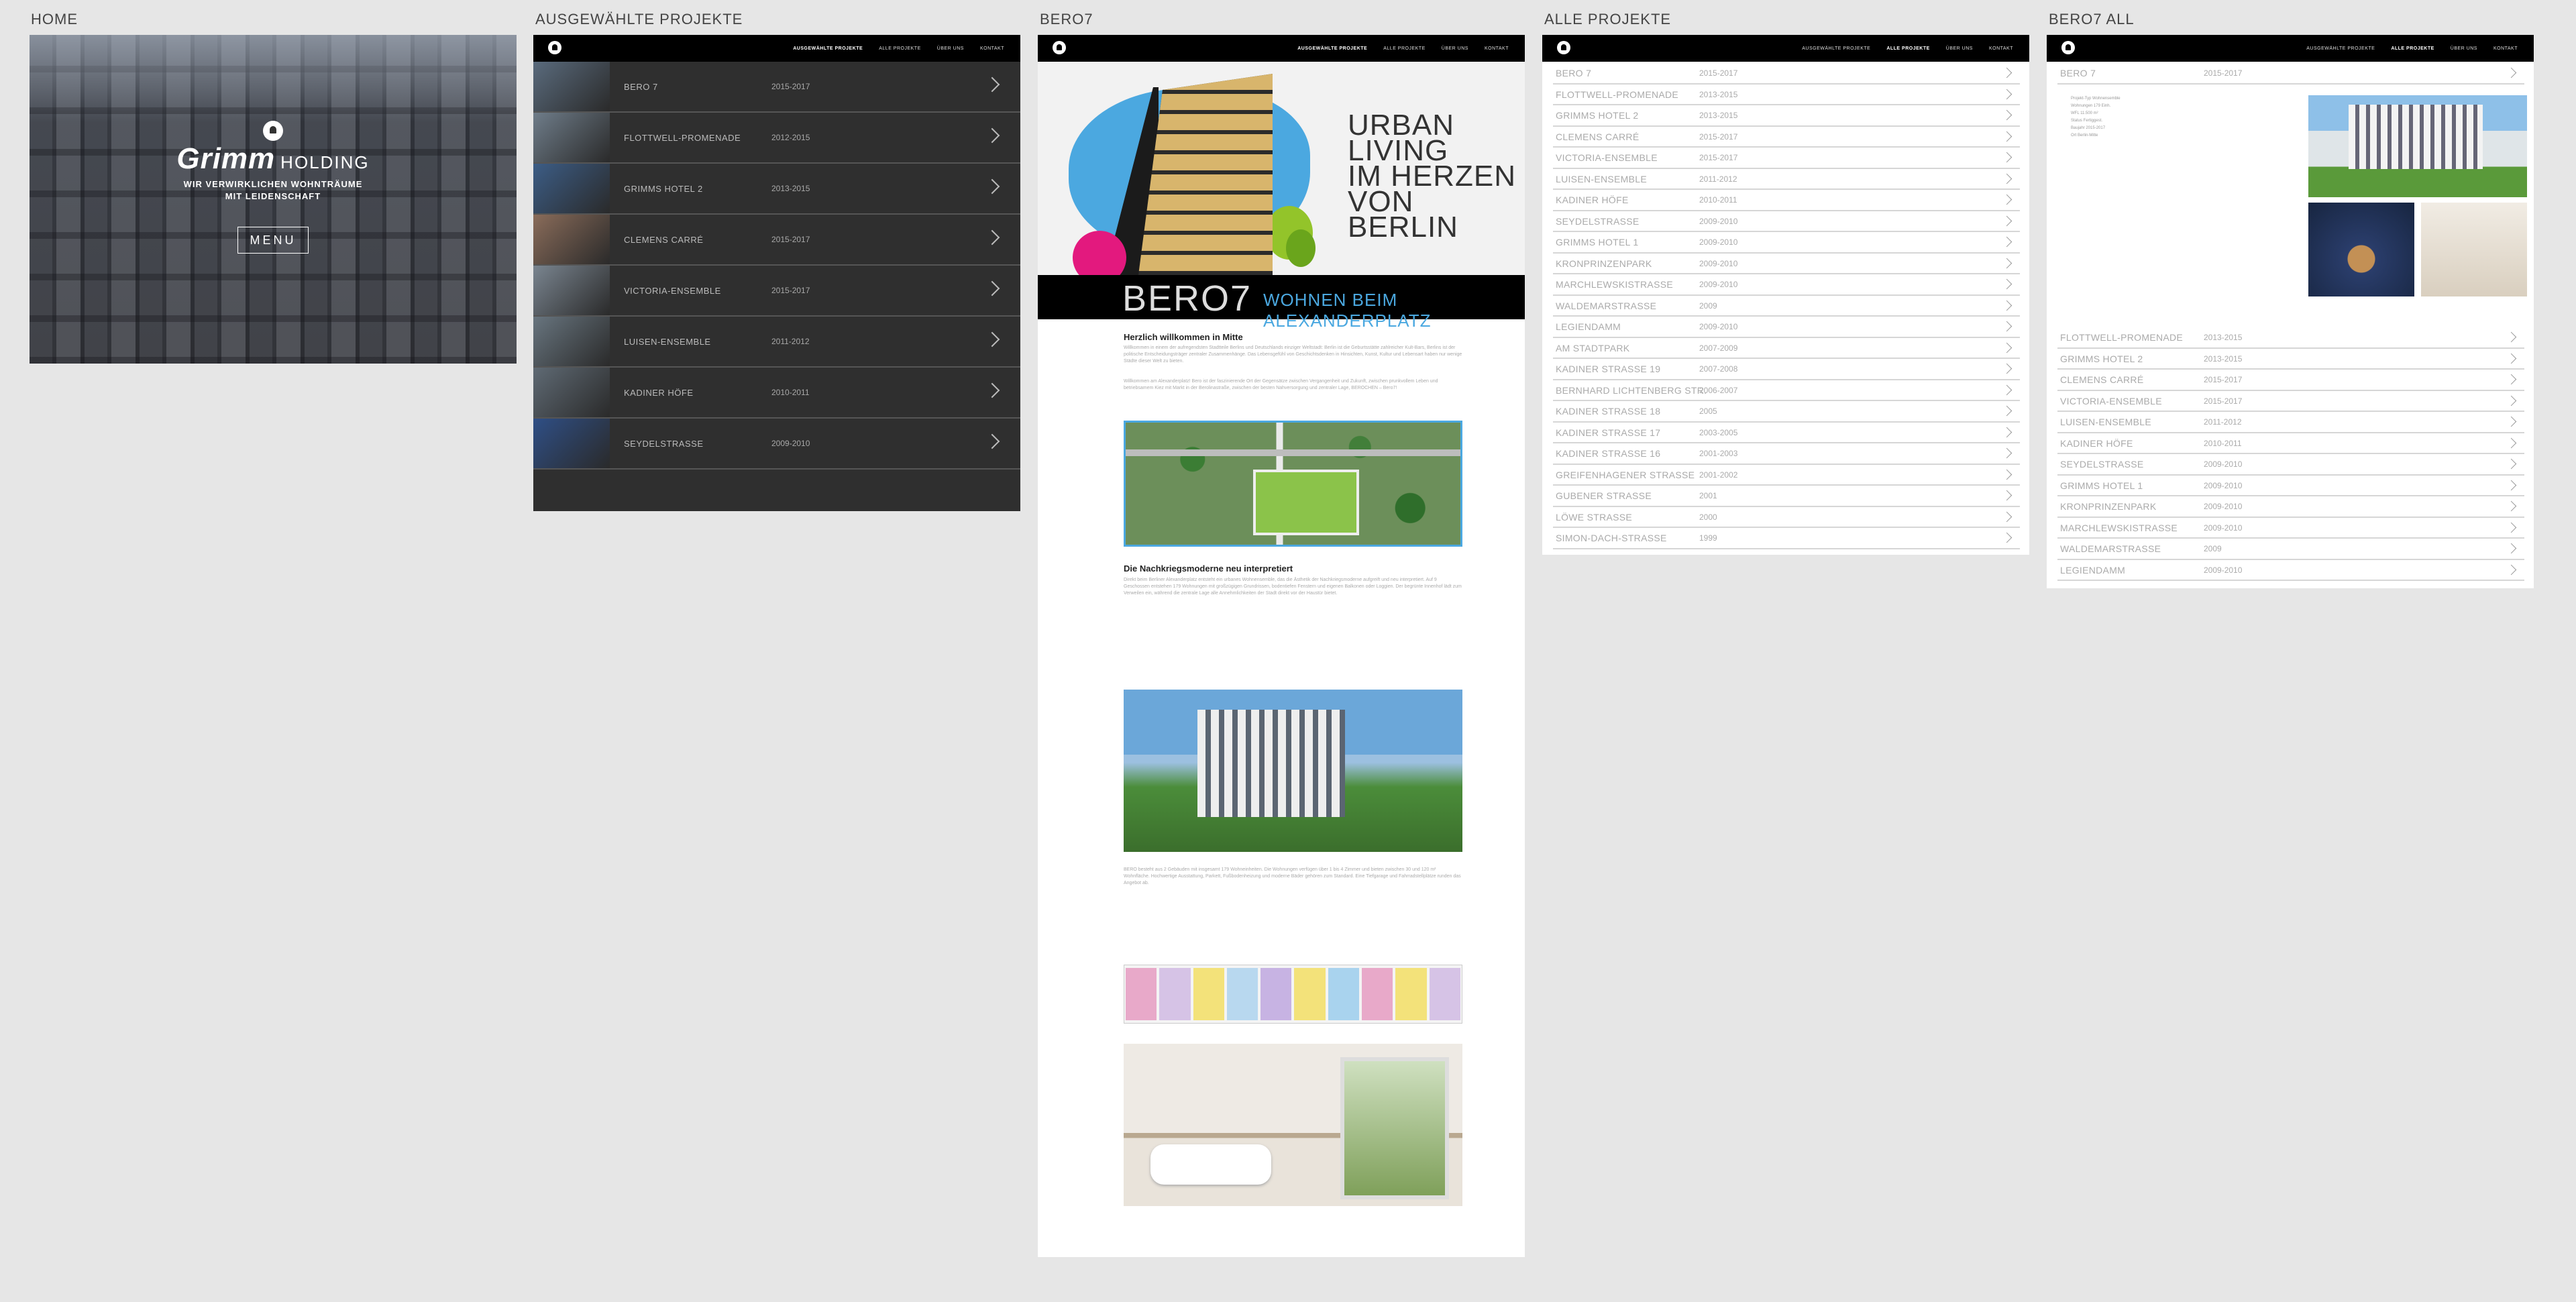 The image size is (2576, 1302). Describe the element at coordinates (273, 196) in the screenshot. I see `tagline-line-2: MIT LEIDENSCHAFT` at that location.